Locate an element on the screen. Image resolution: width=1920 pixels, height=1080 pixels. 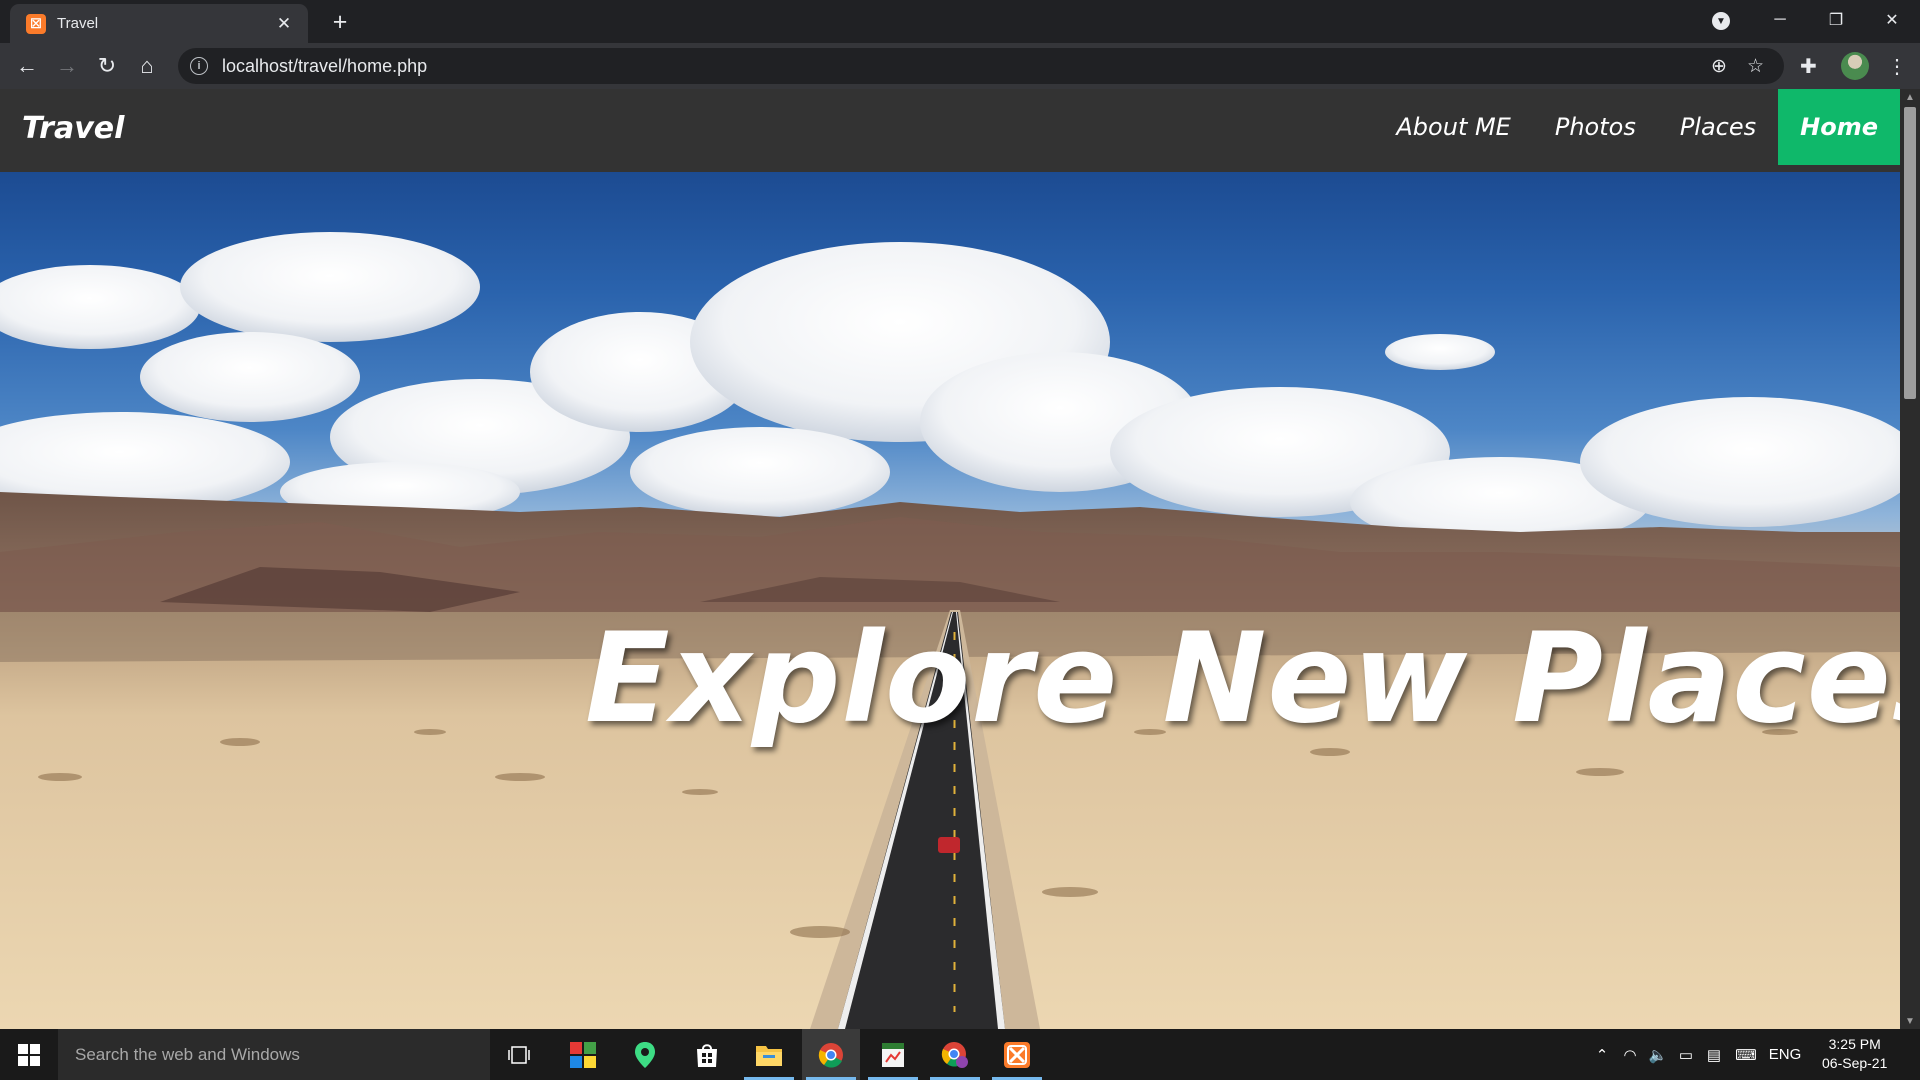
chrome-profile-icon is located at coordinates (955, 1054).